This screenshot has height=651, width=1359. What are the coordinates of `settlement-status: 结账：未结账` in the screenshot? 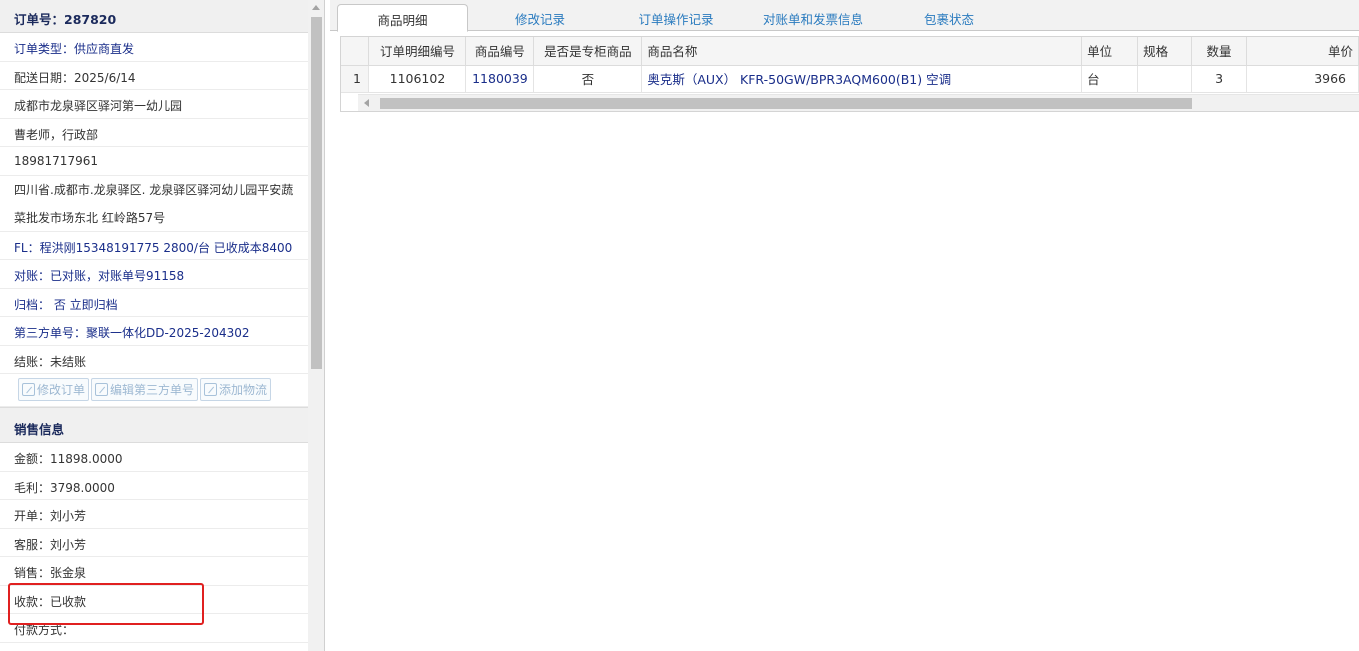 It's located at (154, 360).